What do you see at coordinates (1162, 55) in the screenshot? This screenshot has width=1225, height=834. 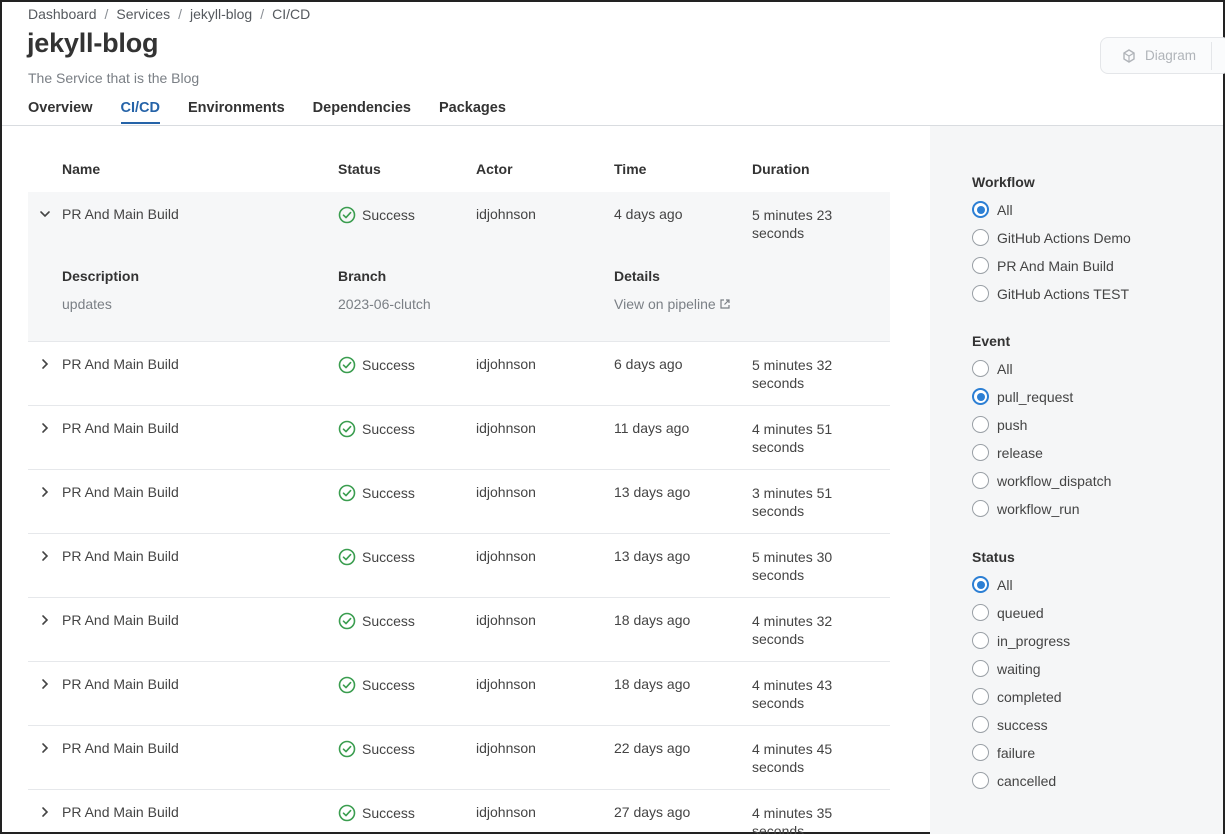 I see `diagram-button: Diagram` at bounding box center [1162, 55].